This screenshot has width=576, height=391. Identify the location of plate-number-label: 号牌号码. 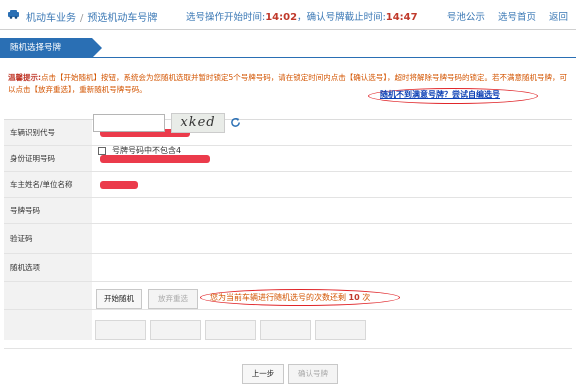
(48, 210).